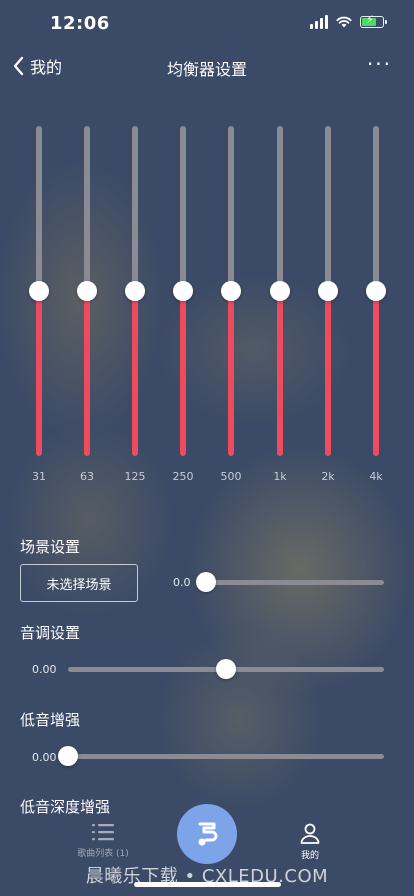  I want to click on music-note-icon, so click(208, 834).